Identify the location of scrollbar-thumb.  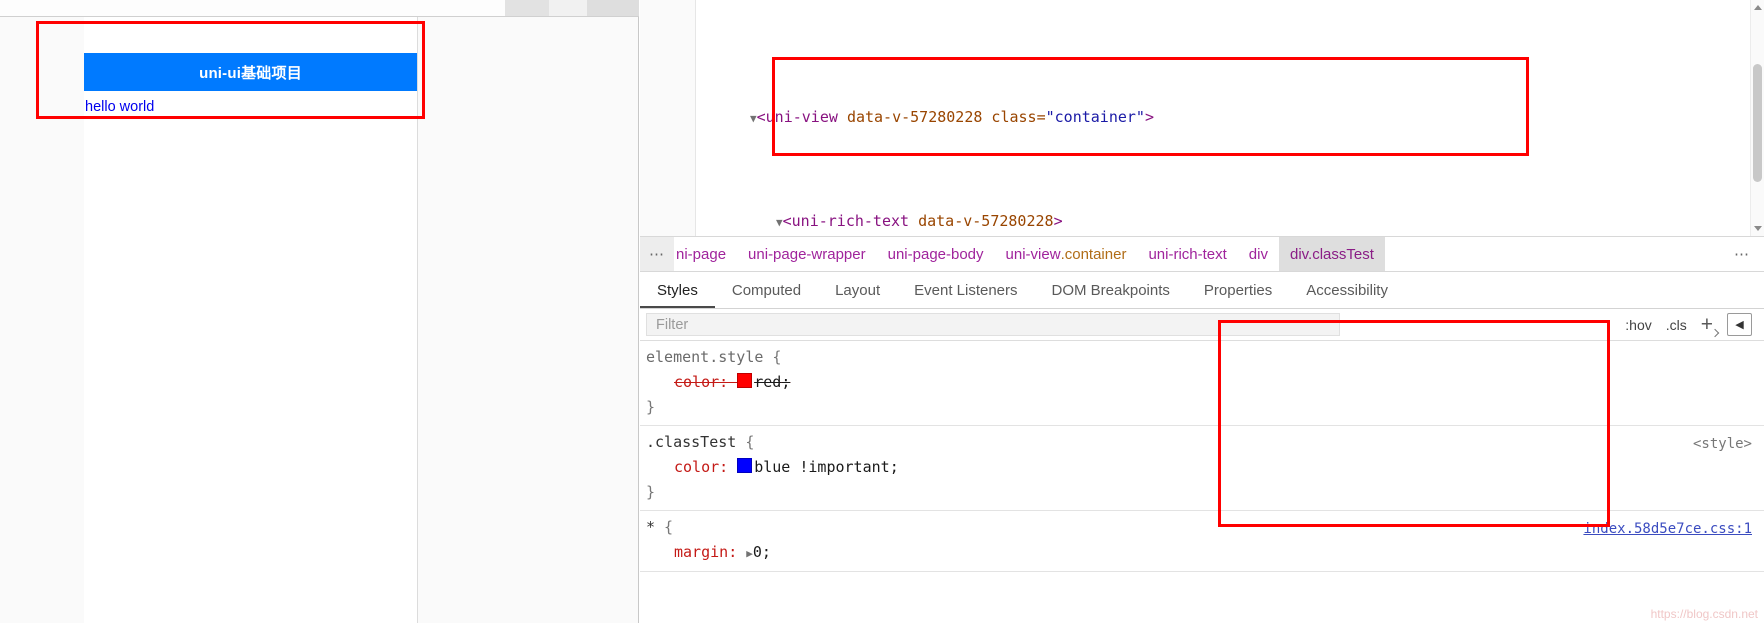
(1757, 123).